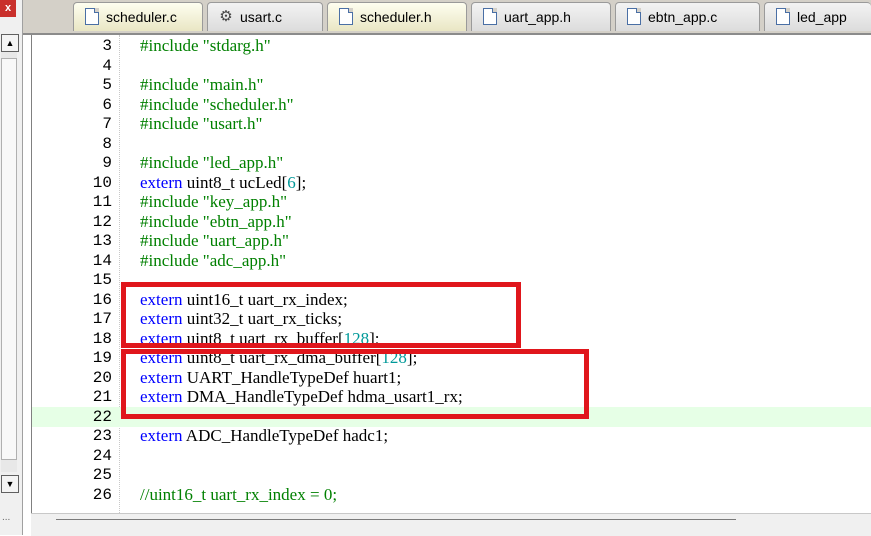  Describe the element at coordinates (451, 85) in the screenshot. I see `code-line: 5 #include "main.h"` at that location.